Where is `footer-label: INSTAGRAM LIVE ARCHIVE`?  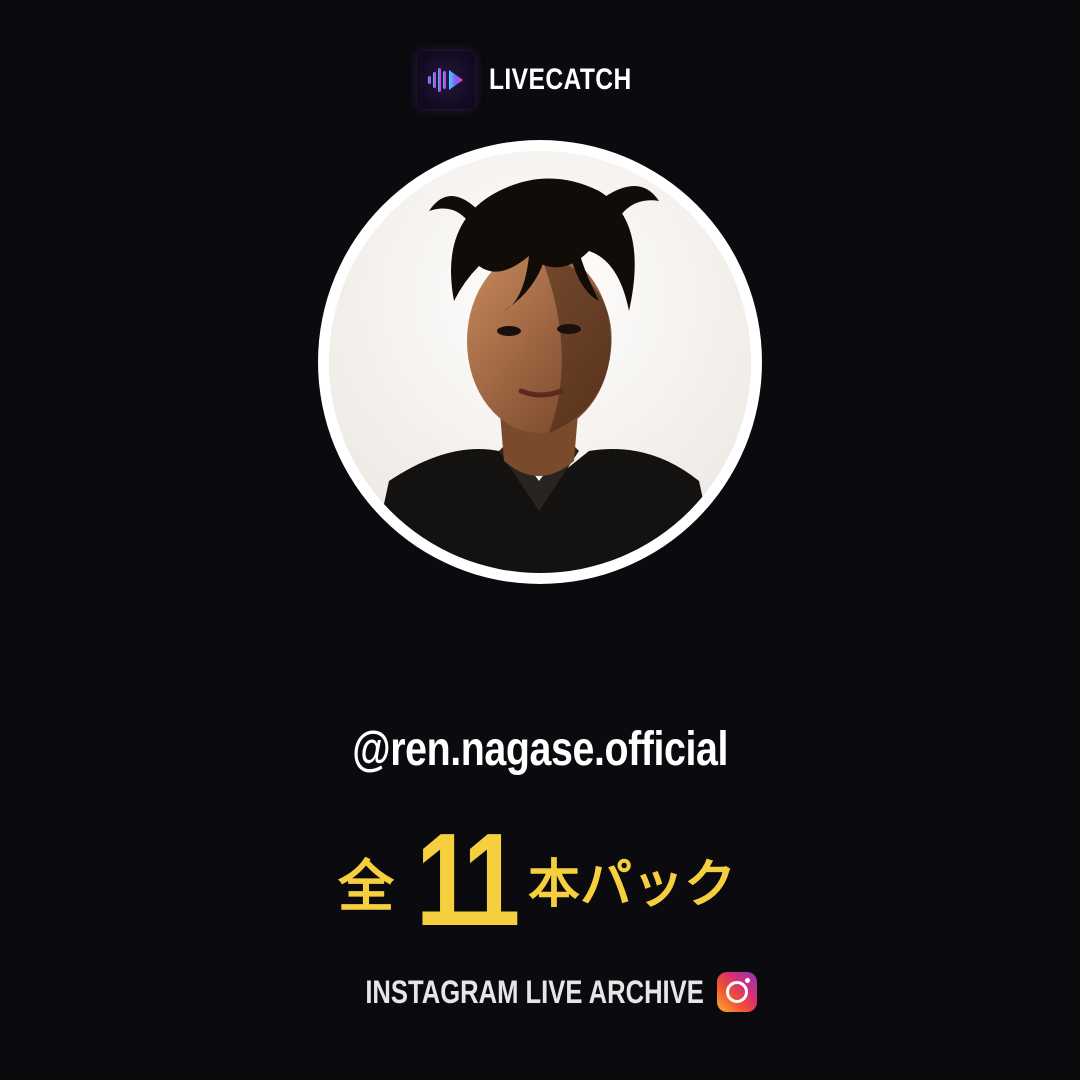
footer-label: INSTAGRAM LIVE ARCHIVE is located at coordinates (535, 991).